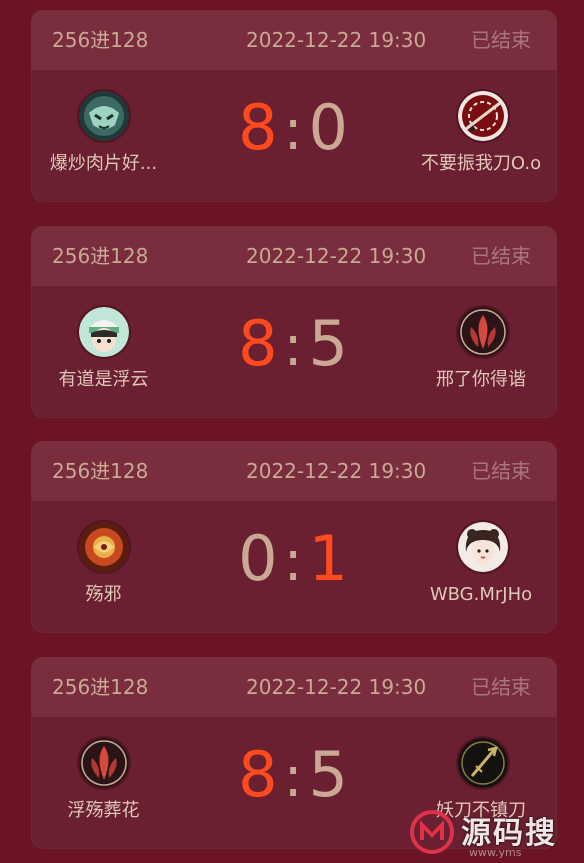 The height and width of the screenshot is (863, 584). What do you see at coordinates (328, 127) in the screenshot?
I see `score-right: 0` at bounding box center [328, 127].